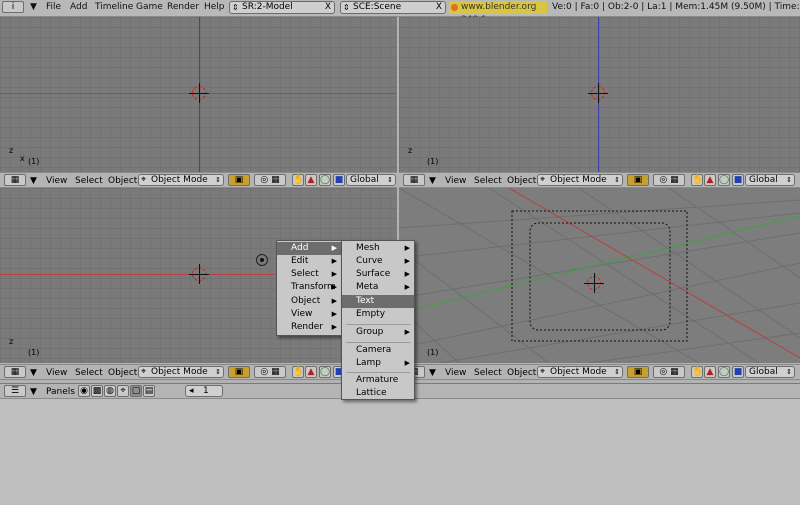  Describe the element at coordinates (149, 7) in the screenshot. I see `menu-game: Game` at that location.